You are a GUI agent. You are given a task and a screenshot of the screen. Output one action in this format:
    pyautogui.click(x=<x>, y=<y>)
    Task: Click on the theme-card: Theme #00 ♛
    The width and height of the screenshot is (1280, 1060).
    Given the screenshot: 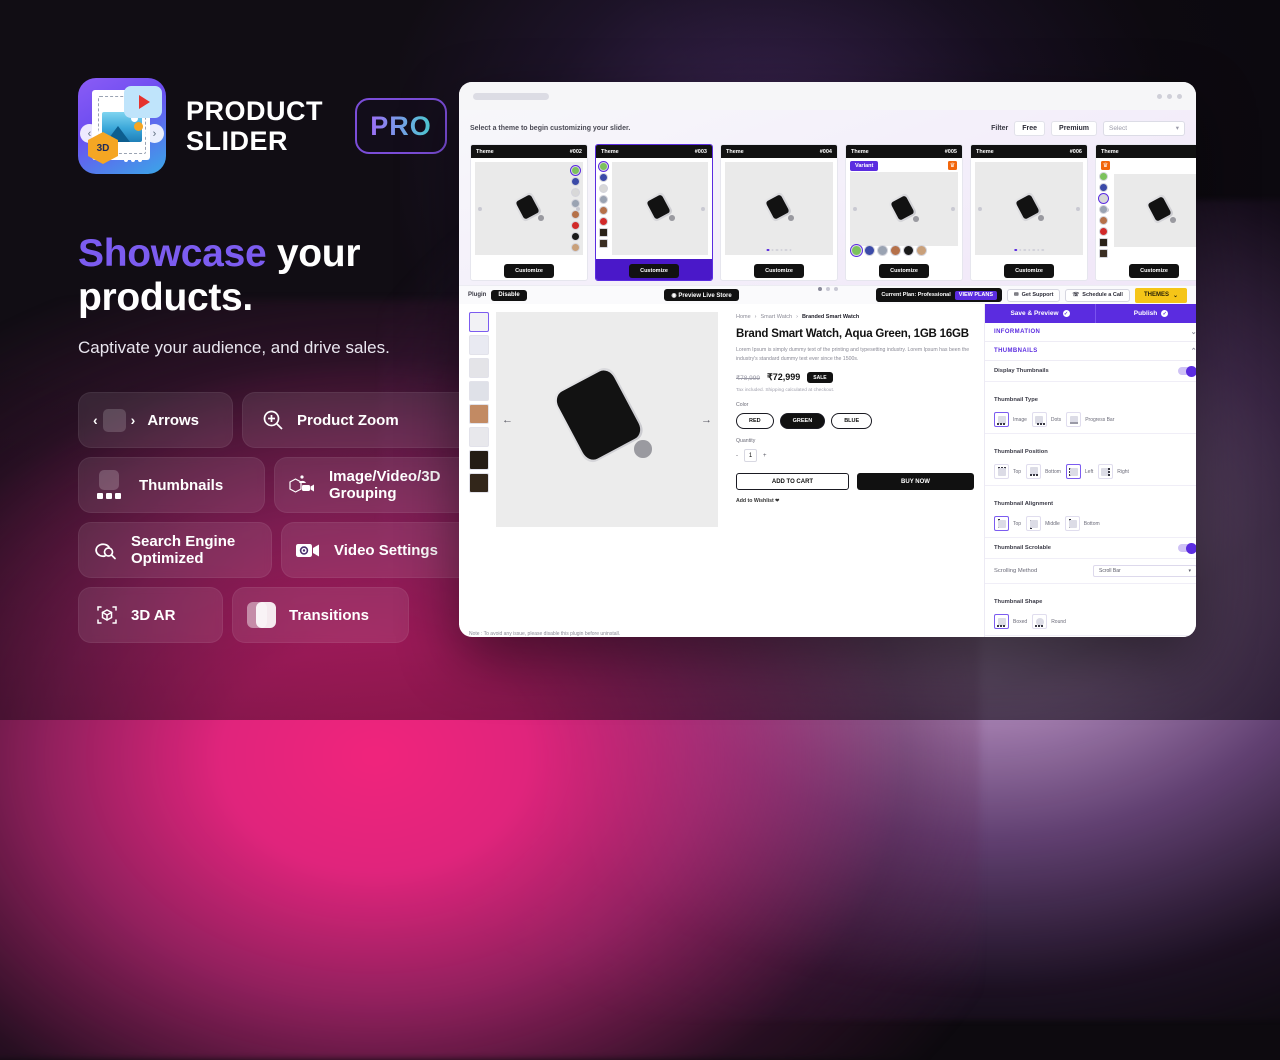 What is the action you would take?
    pyautogui.click(x=1145, y=212)
    